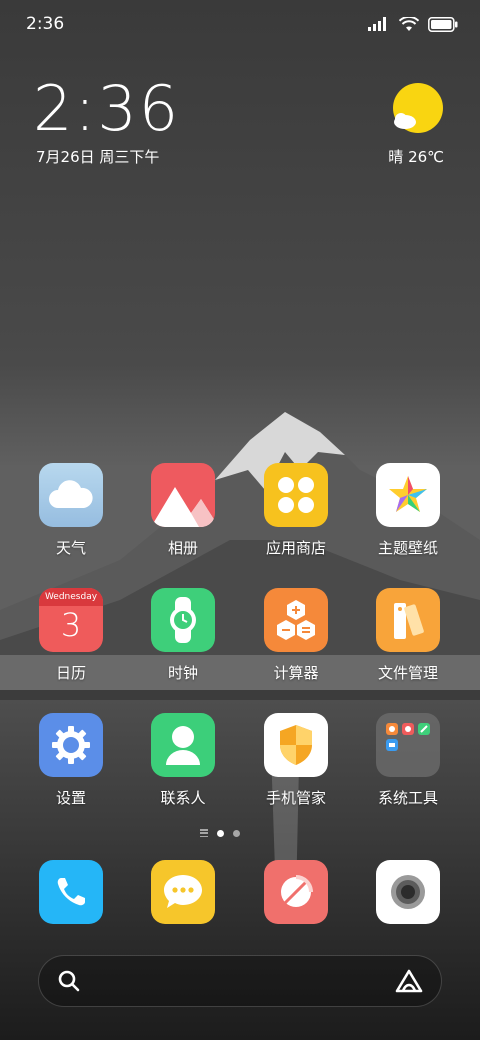 This screenshot has height=1040, width=480. I want to click on app-label: 计算器, so click(296, 673).